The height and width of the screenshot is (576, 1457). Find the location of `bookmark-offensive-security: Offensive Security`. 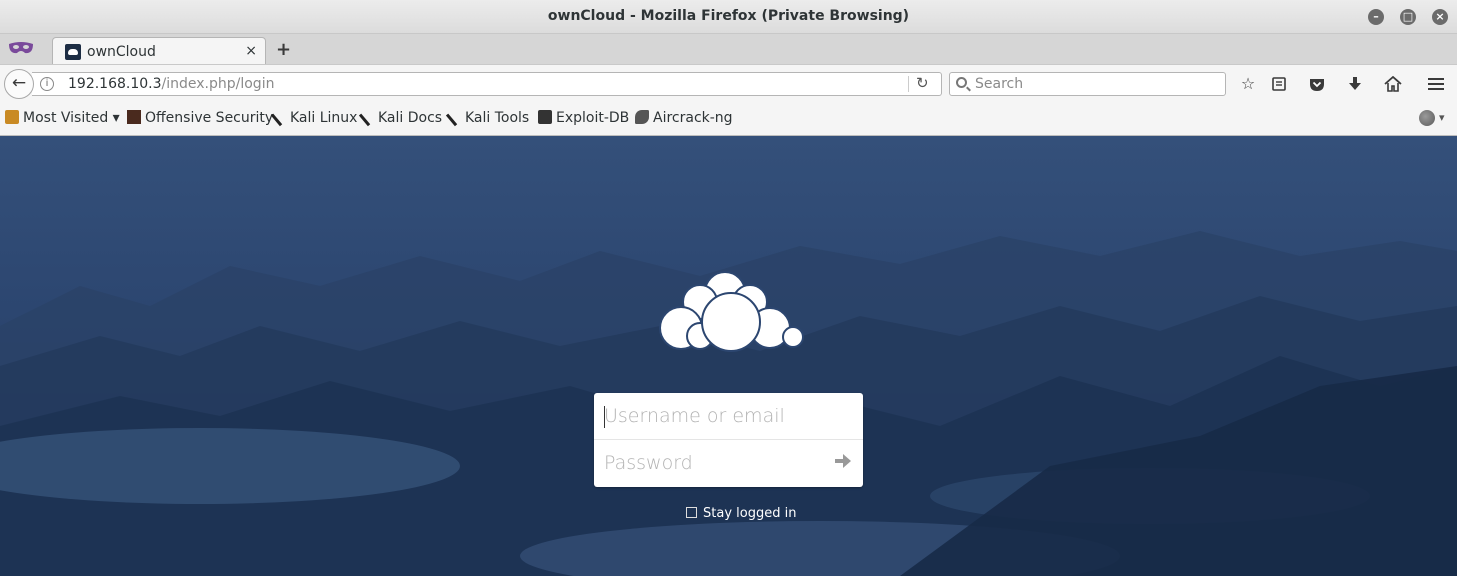

bookmark-offensive-security: Offensive Security is located at coordinates (200, 118).